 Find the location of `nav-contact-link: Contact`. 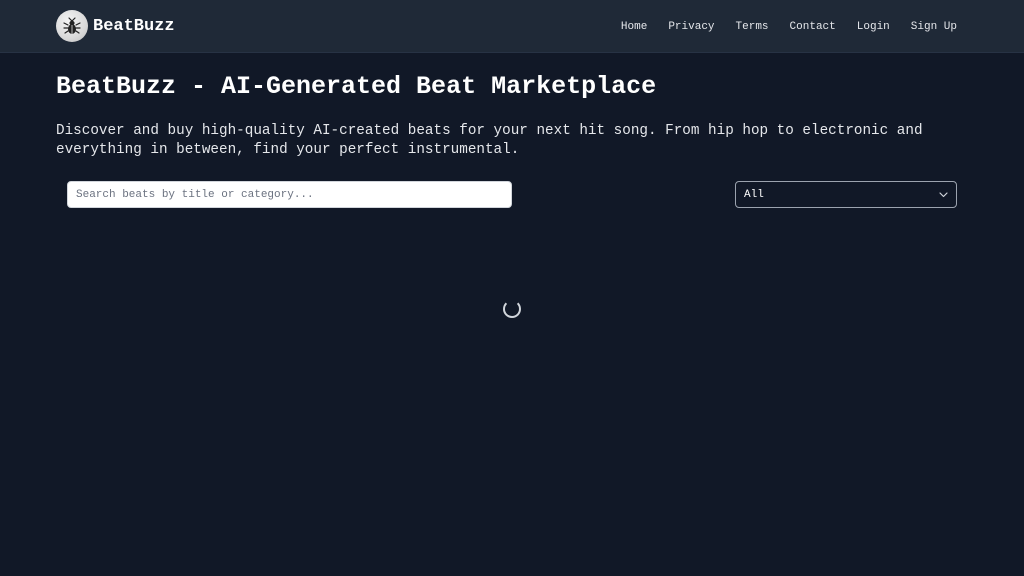

nav-contact-link: Contact is located at coordinates (813, 27).